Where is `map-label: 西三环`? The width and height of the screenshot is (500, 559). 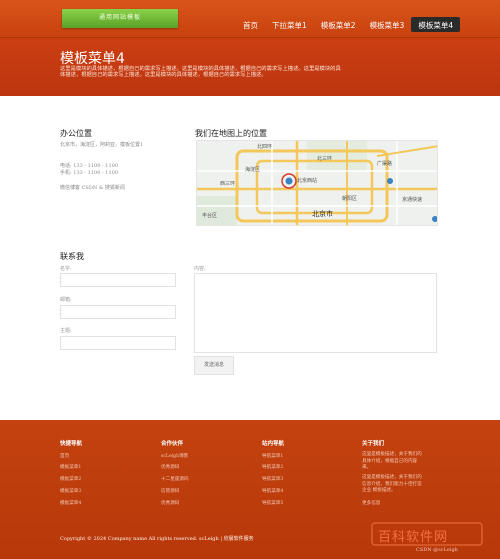
map-label: 西三环 is located at coordinates (228, 184).